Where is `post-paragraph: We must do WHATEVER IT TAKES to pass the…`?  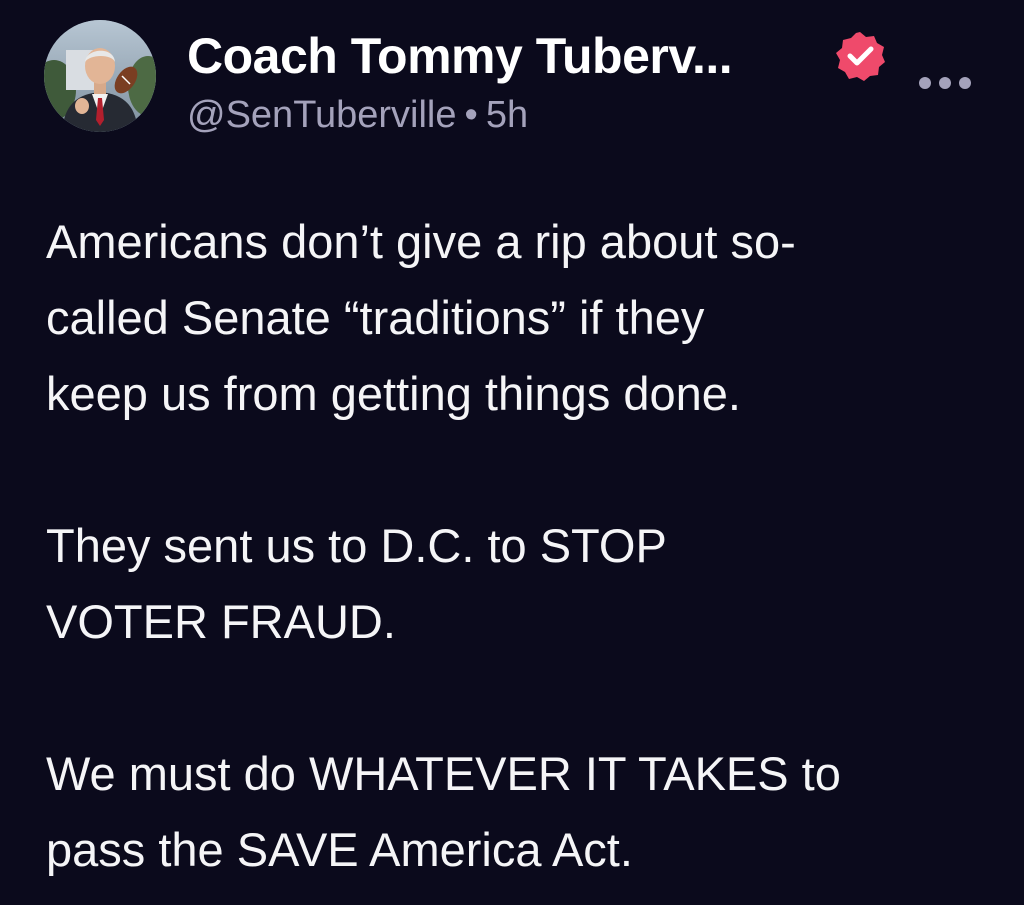 post-paragraph: We must do WHATEVER IT TAKES to pass the… is located at coordinates (443, 811).